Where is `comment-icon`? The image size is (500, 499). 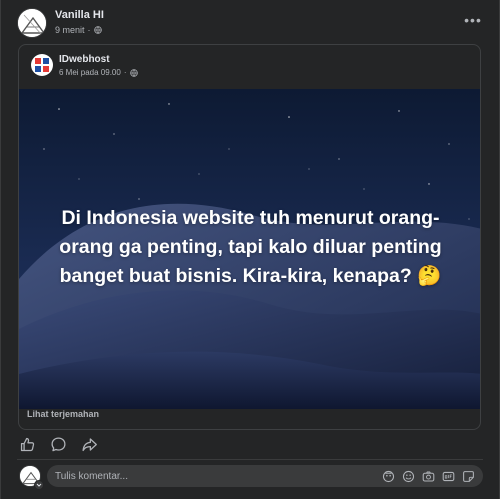
comment-icon is located at coordinates (58, 443).